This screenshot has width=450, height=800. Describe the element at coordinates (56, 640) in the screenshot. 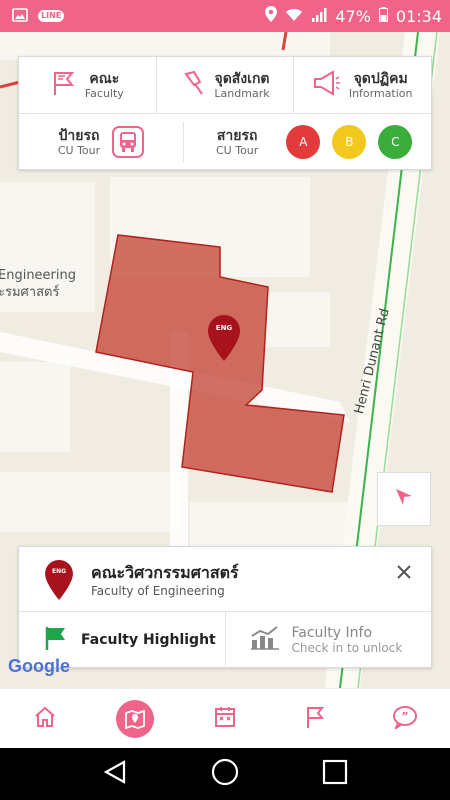

I see `green-flag-icon` at that location.